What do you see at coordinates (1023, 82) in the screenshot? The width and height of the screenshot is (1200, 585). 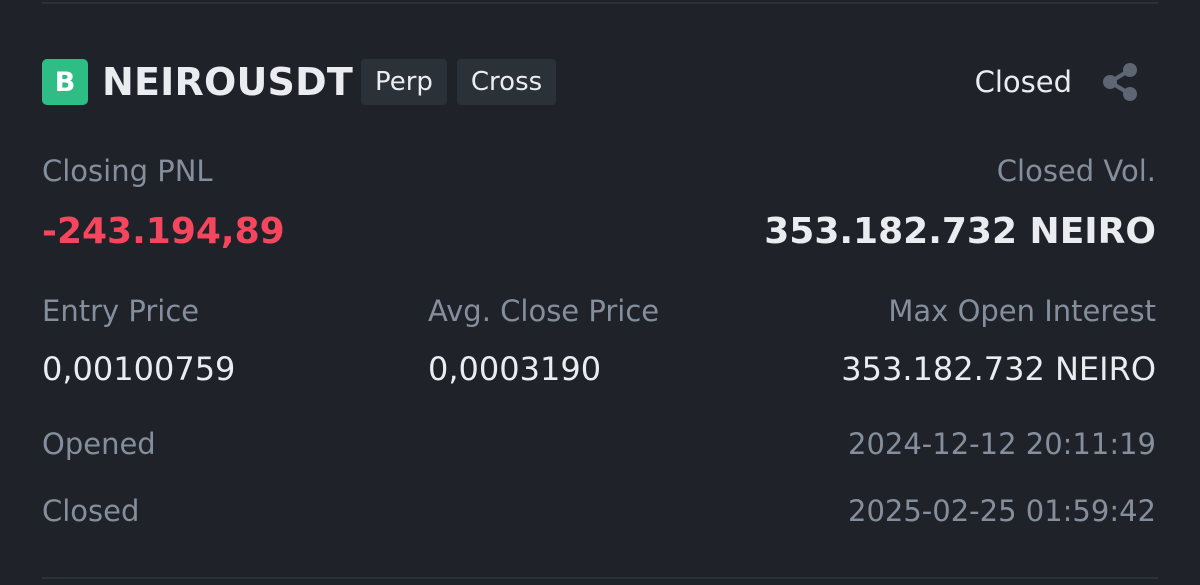 I see `status-label: Closed` at bounding box center [1023, 82].